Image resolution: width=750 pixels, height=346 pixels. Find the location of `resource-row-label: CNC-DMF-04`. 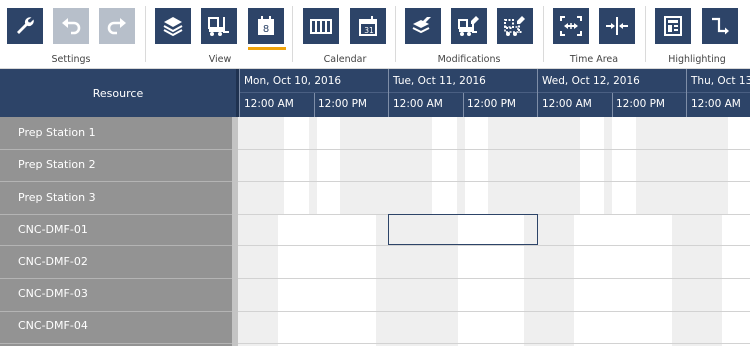

resource-row-label: CNC-DMF-04 is located at coordinates (53, 325).